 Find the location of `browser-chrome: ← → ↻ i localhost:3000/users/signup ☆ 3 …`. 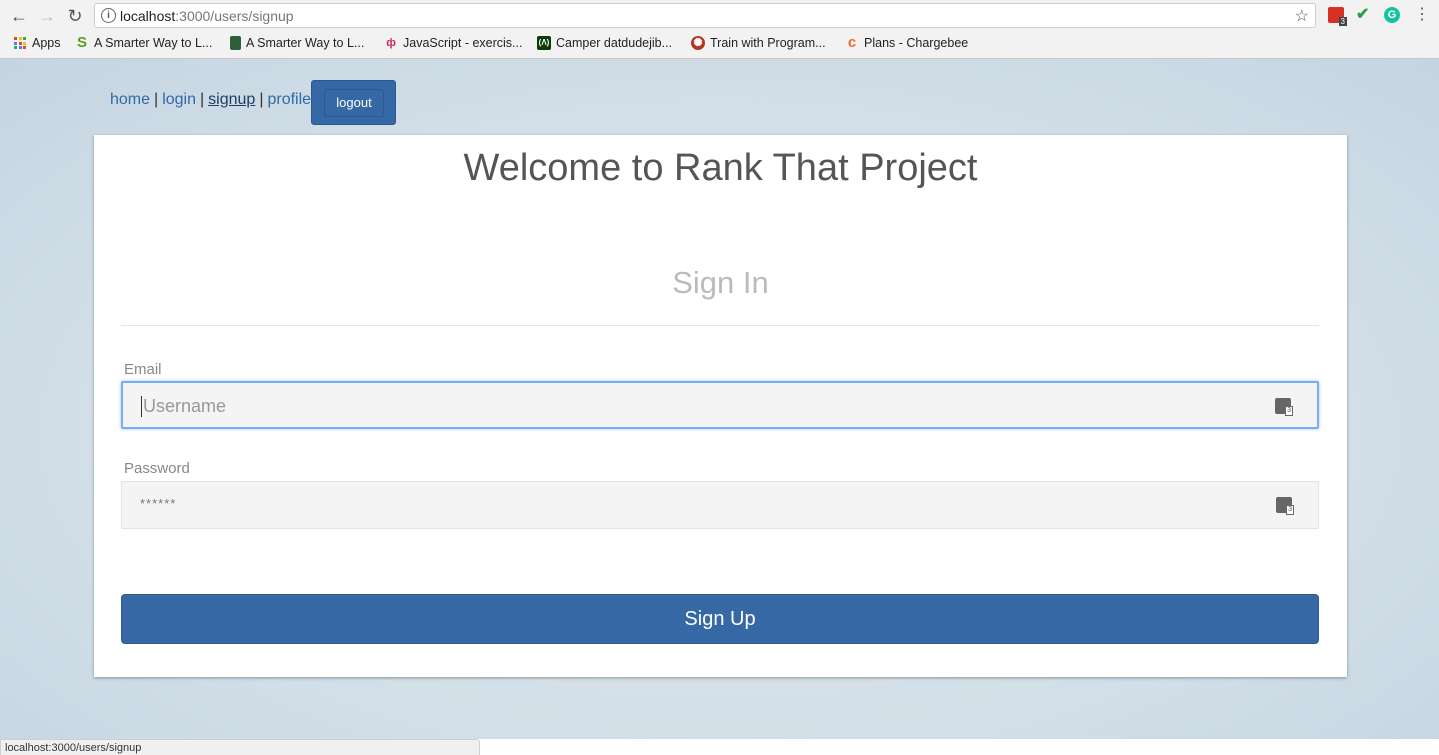

browser-chrome: ← → ↻ i localhost:3000/users/signup ☆ 3 … is located at coordinates (719, 29).